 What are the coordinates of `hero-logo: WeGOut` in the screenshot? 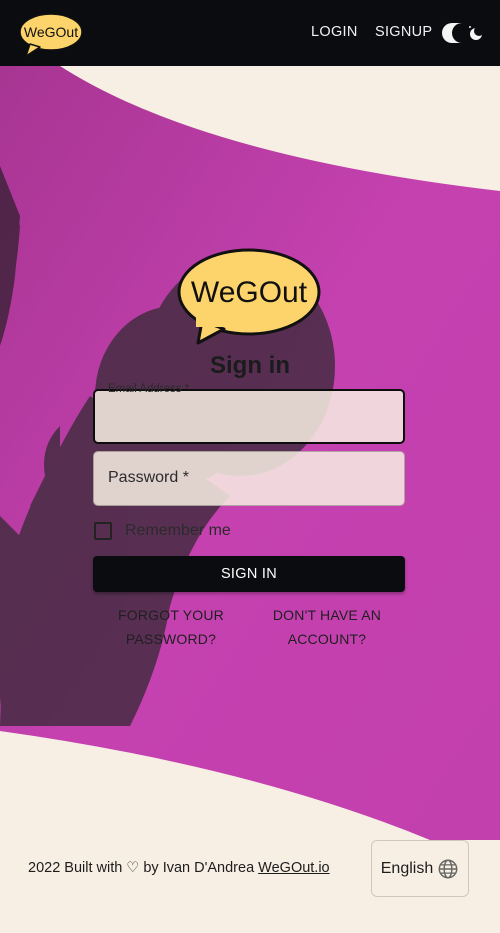 It's located at (249, 296).